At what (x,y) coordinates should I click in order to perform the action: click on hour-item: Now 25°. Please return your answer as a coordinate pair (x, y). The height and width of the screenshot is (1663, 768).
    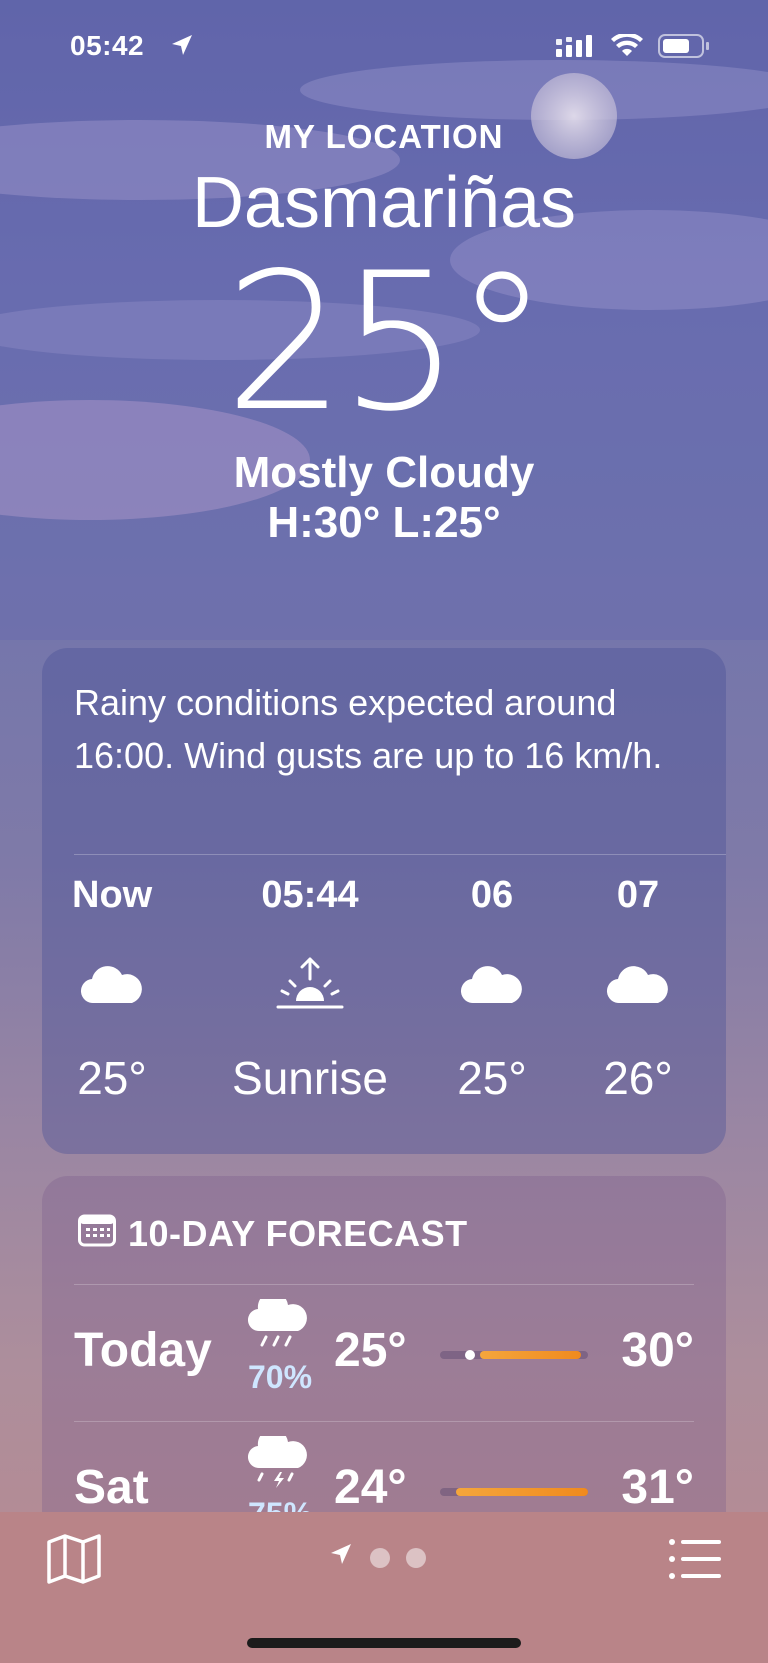
    Looking at the image, I should click on (112, 989).